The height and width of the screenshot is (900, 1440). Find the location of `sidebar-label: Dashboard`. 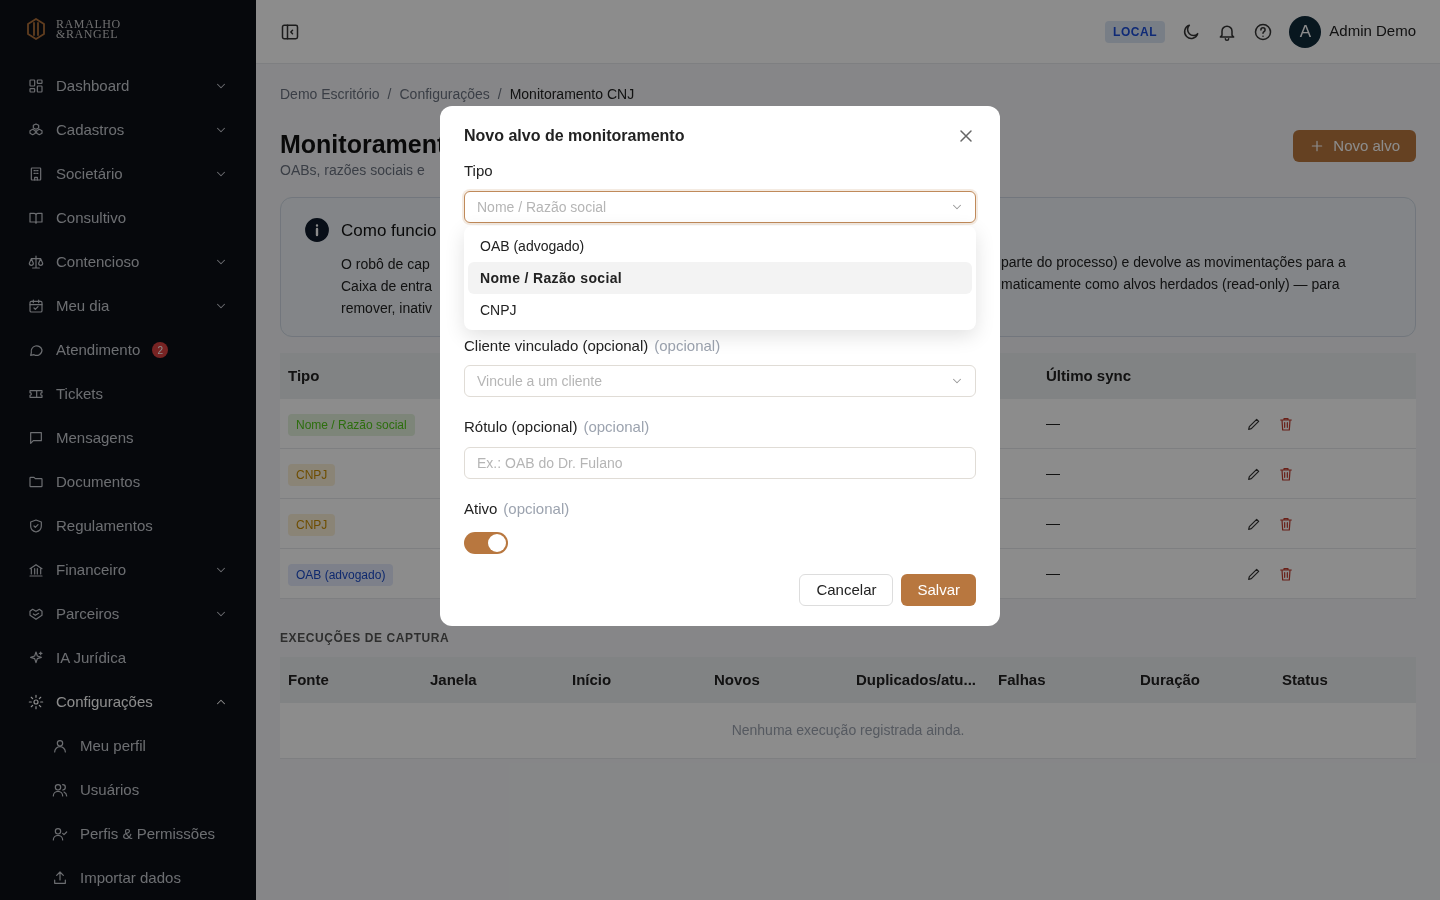

sidebar-label: Dashboard is located at coordinates (93, 85).